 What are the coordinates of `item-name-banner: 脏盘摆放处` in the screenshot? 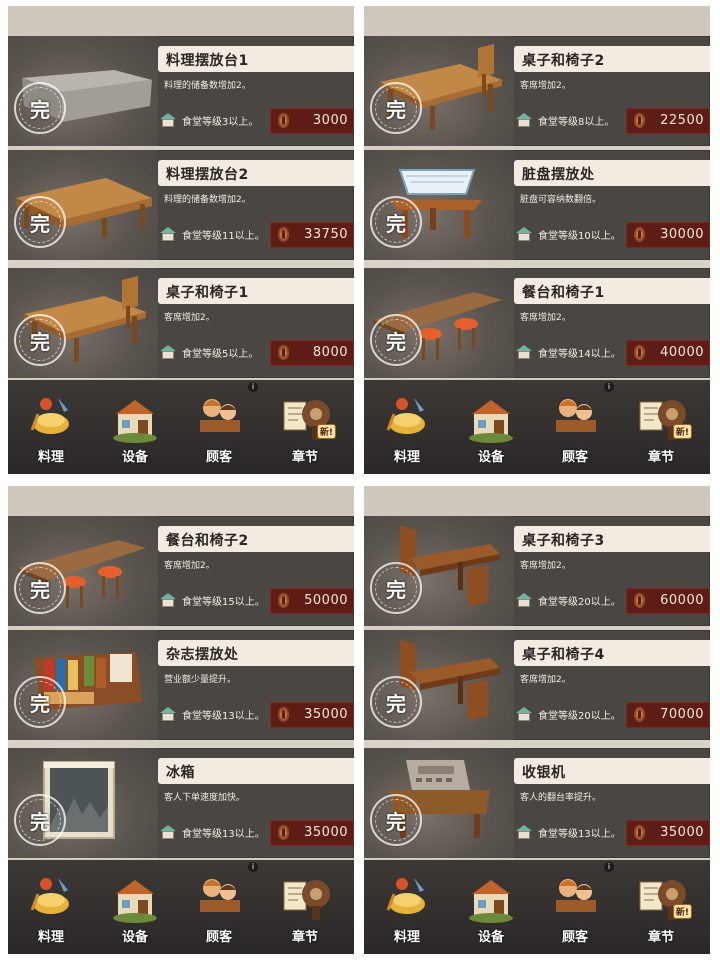 It's located at (612, 173).